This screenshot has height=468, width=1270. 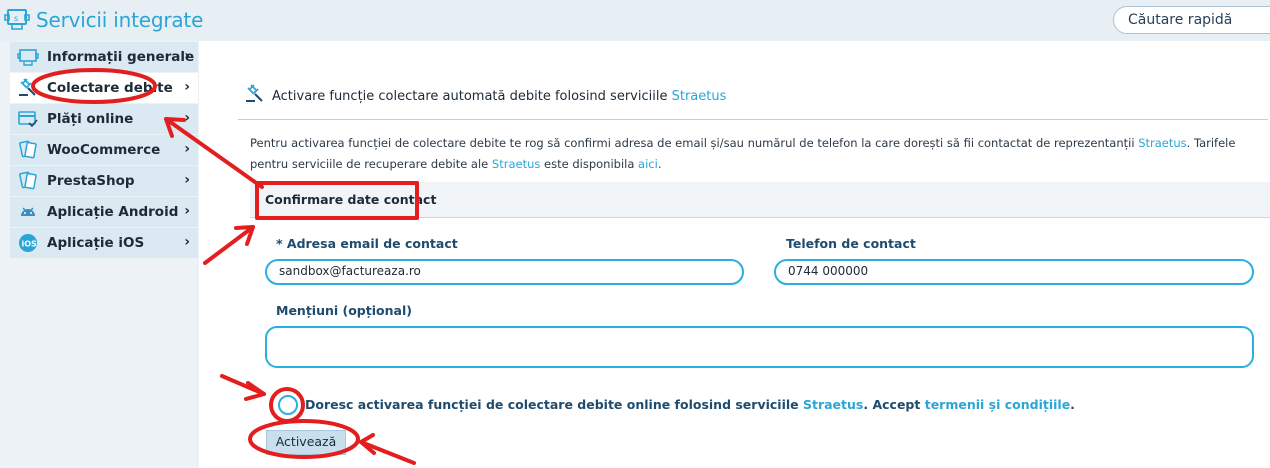 I want to click on android-icon, so click(x=28, y=212).